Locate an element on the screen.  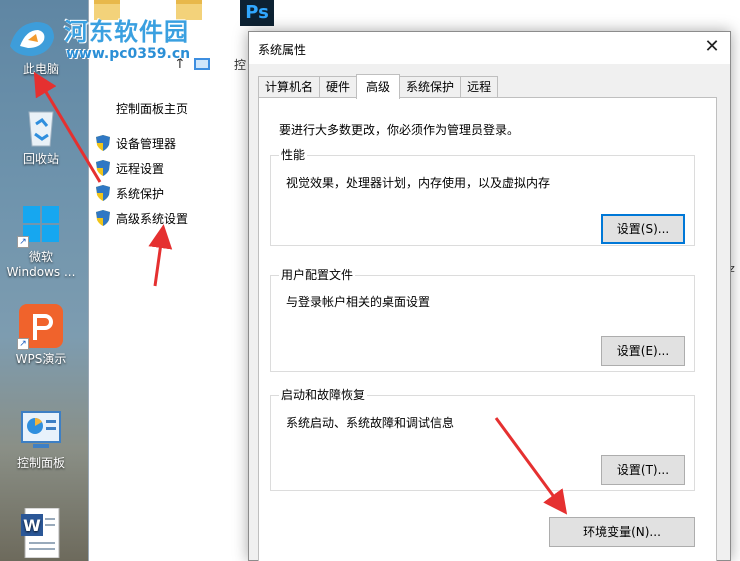
nav-item-system-protection: 系统保护 is located at coordinates (130, 193).